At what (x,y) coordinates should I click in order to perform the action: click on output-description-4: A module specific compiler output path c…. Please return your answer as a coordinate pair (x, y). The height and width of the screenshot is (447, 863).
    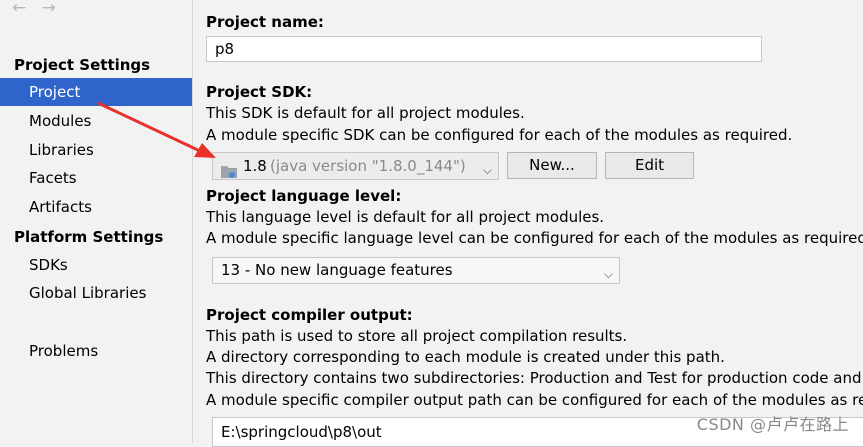
    Looking at the image, I should click on (534, 400).